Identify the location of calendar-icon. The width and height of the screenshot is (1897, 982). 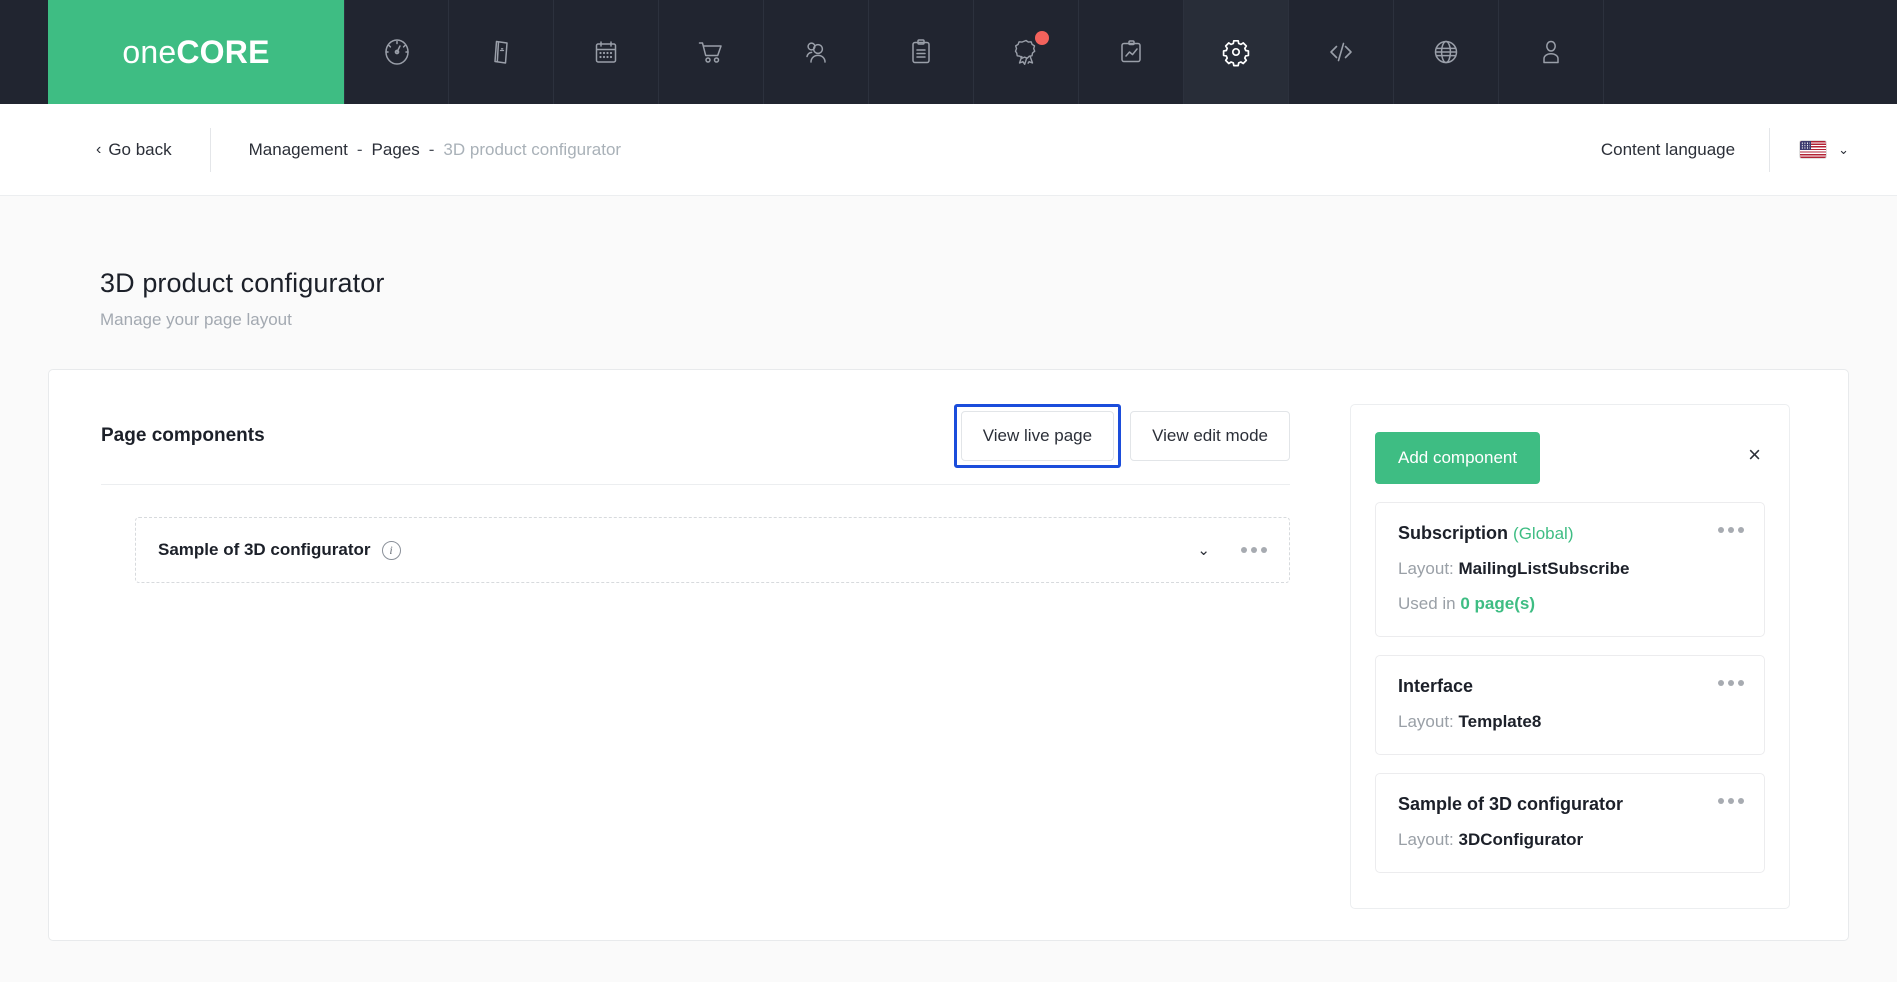
(606, 52).